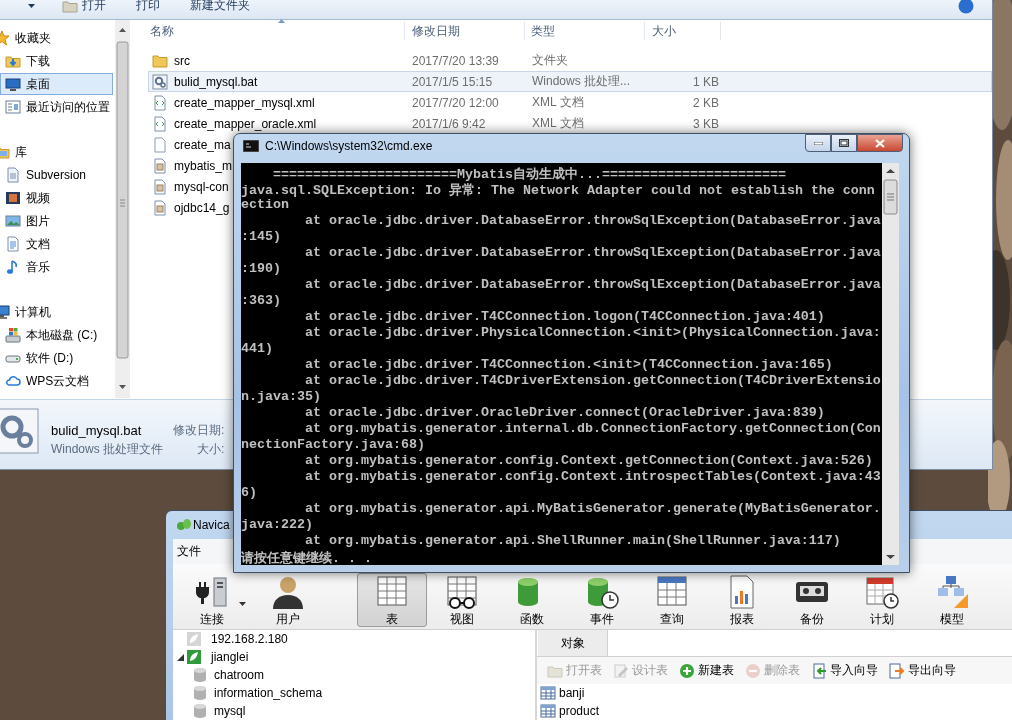 The image size is (1012, 720). What do you see at coordinates (897, 670) in the screenshot?
I see `export-icon` at bounding box center [897, 670].